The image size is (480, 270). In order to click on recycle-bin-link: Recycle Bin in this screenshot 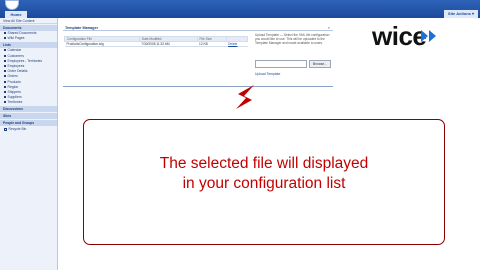, I will do `click(28, 129)`.